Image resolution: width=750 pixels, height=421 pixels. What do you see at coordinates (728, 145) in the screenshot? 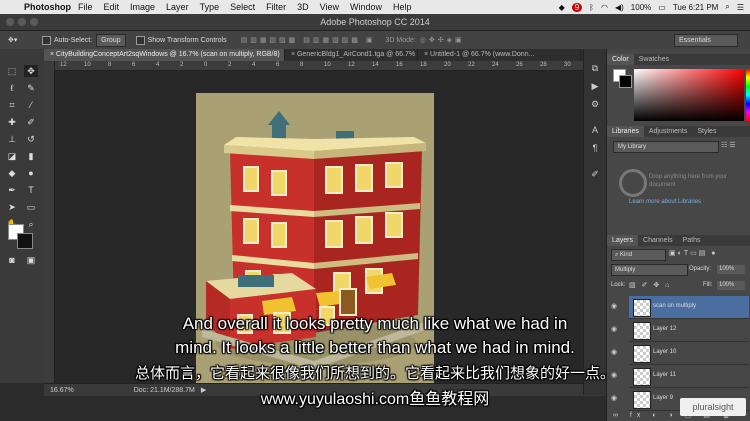
I see `library-view-icons: ☷ ☰` at bounding box center [728, 145].